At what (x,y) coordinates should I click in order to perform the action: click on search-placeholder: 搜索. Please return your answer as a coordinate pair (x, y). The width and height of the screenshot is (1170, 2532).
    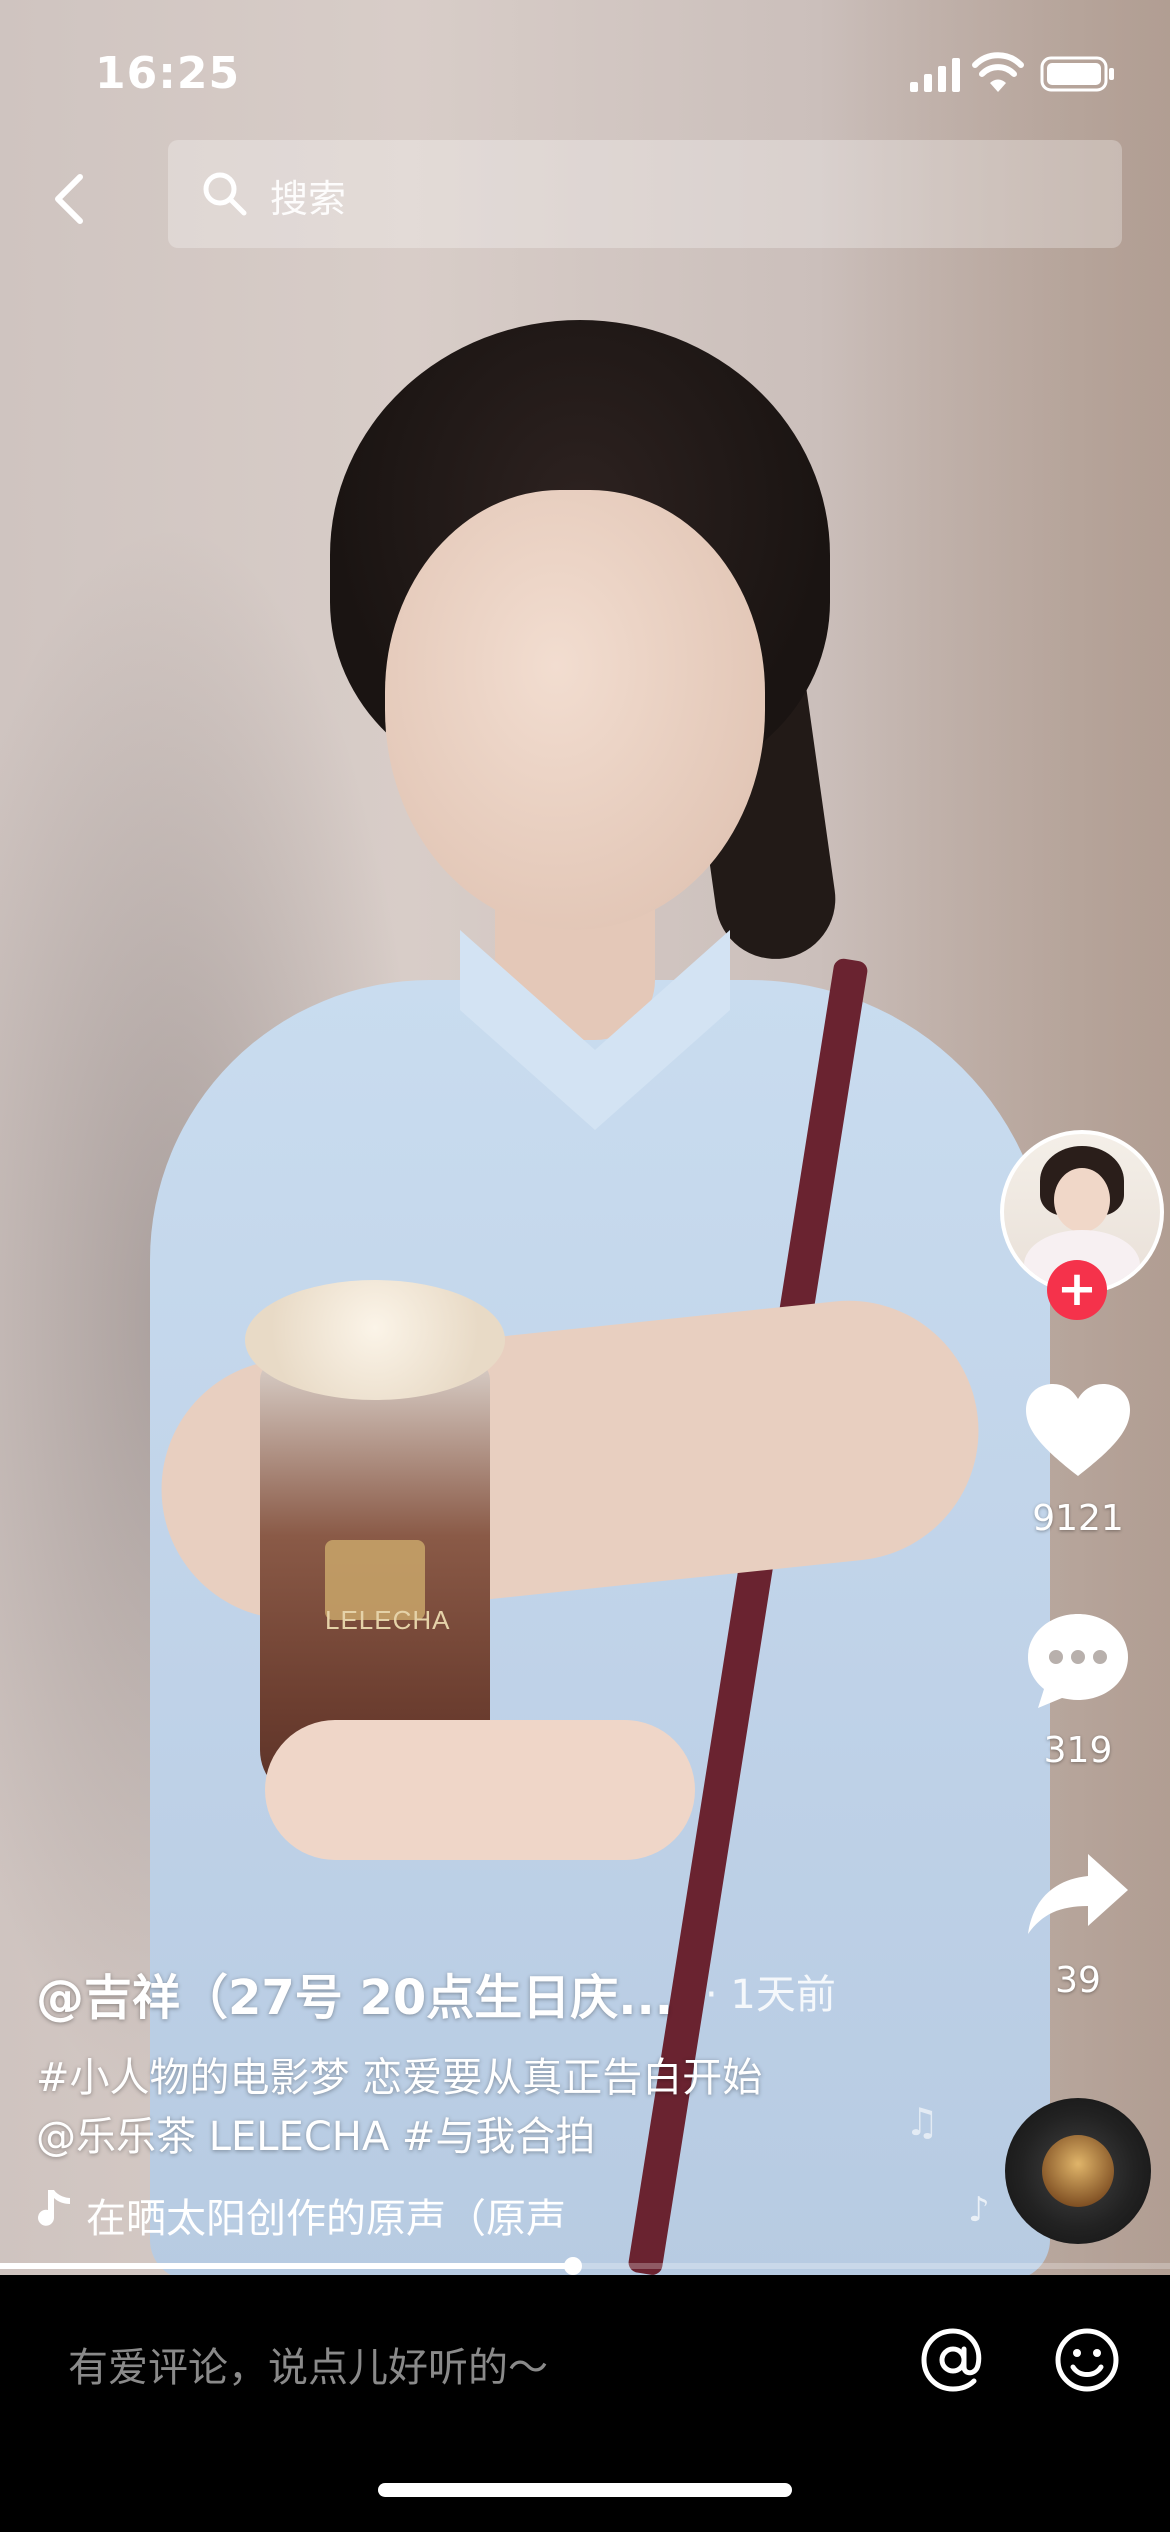
    Looking at the image, I should click on (308, 199).